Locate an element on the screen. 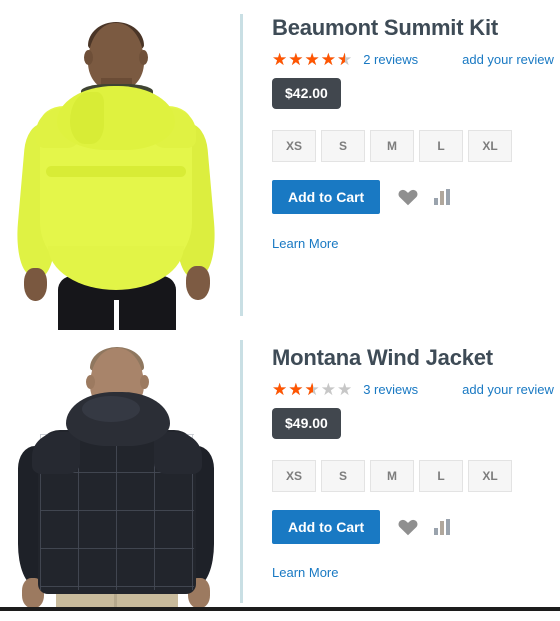  review-row: ★★★★★ ★★★★★ 3 reviews add your review is located at coordinates (416, 390).